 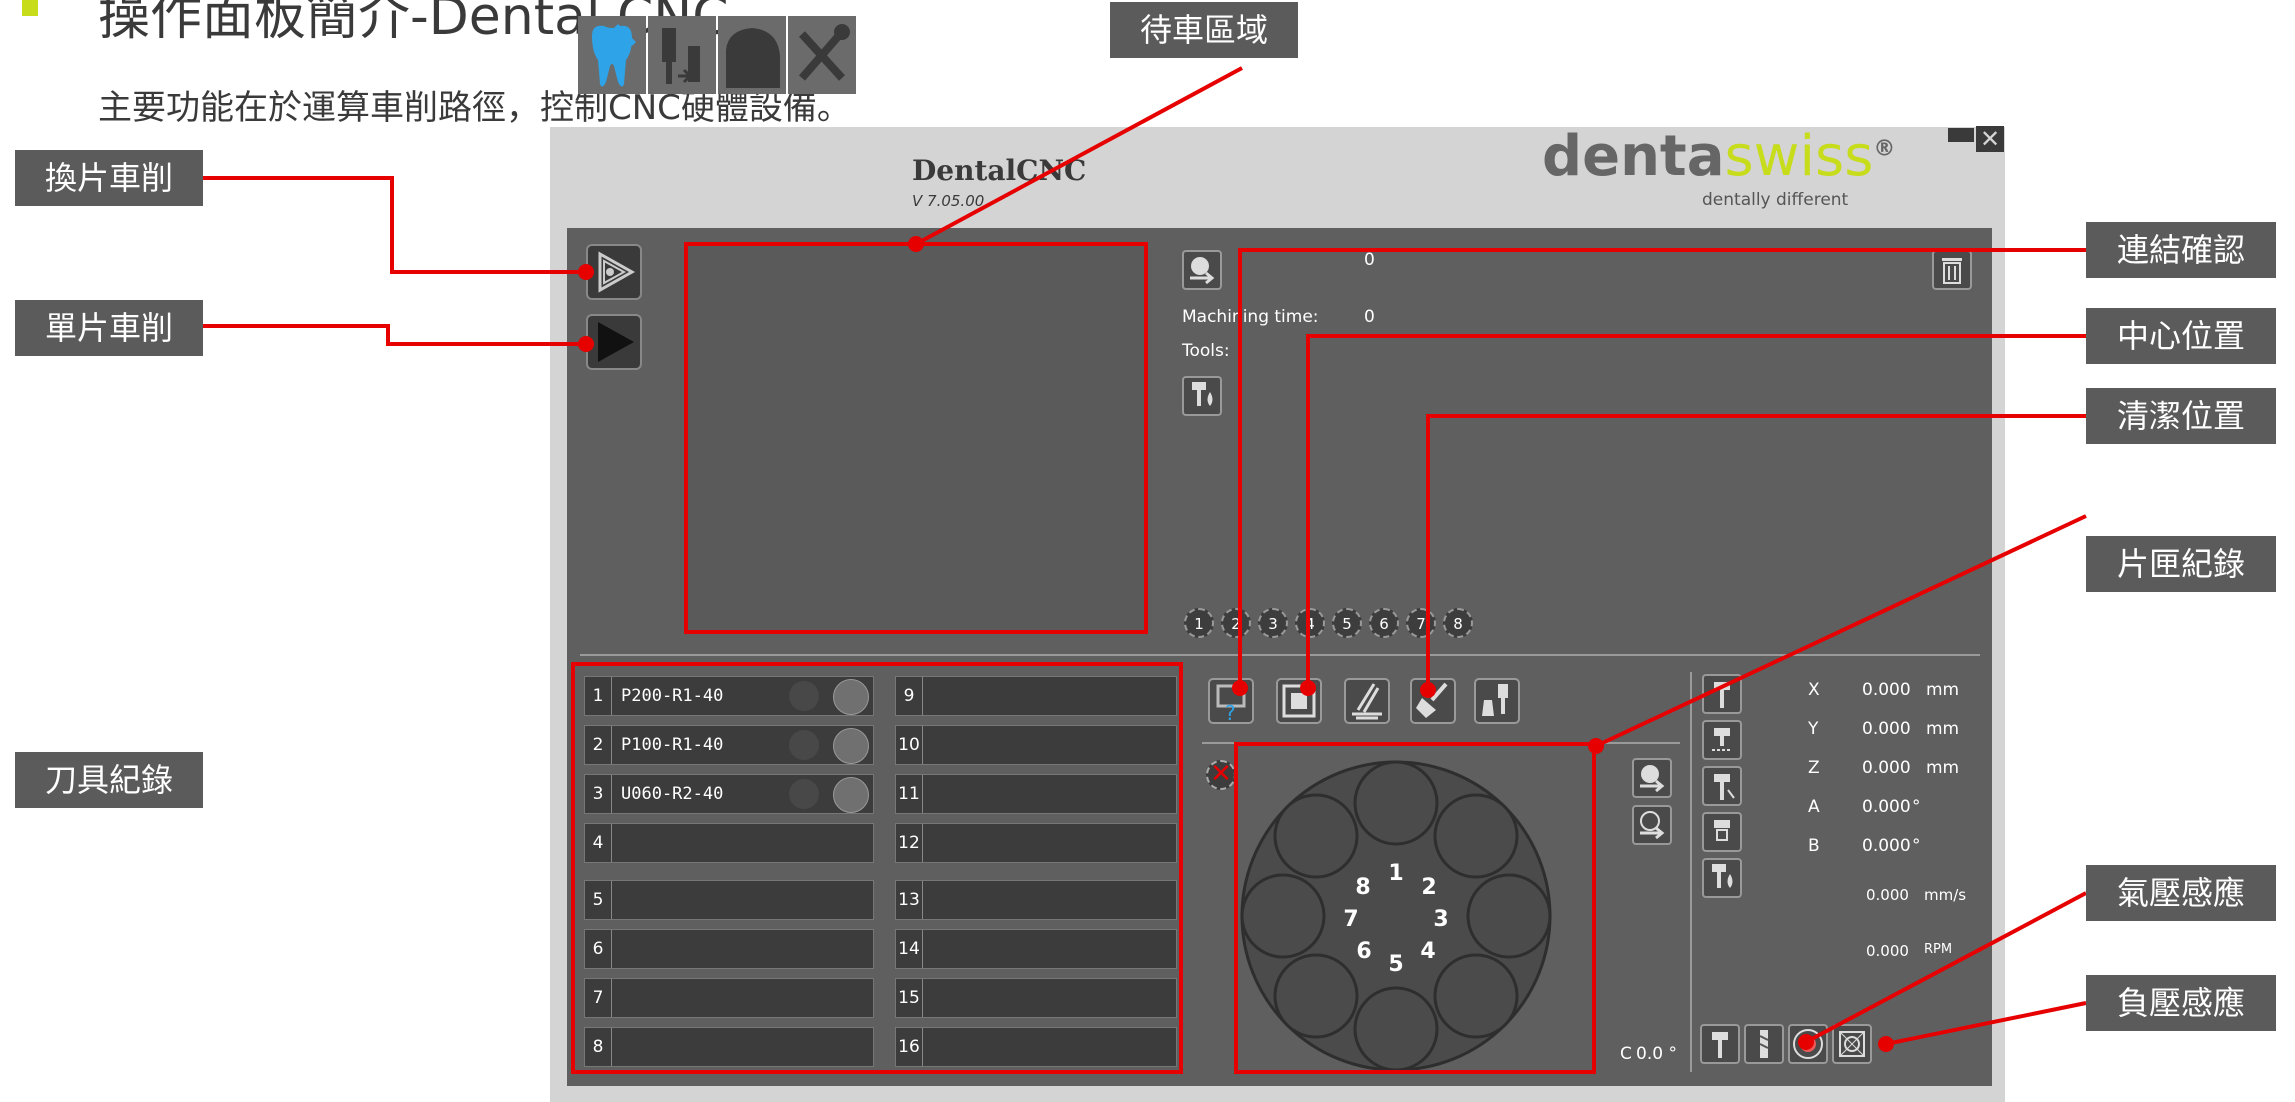 I want to click on tool-info-button, so click(x=1202, y=396).